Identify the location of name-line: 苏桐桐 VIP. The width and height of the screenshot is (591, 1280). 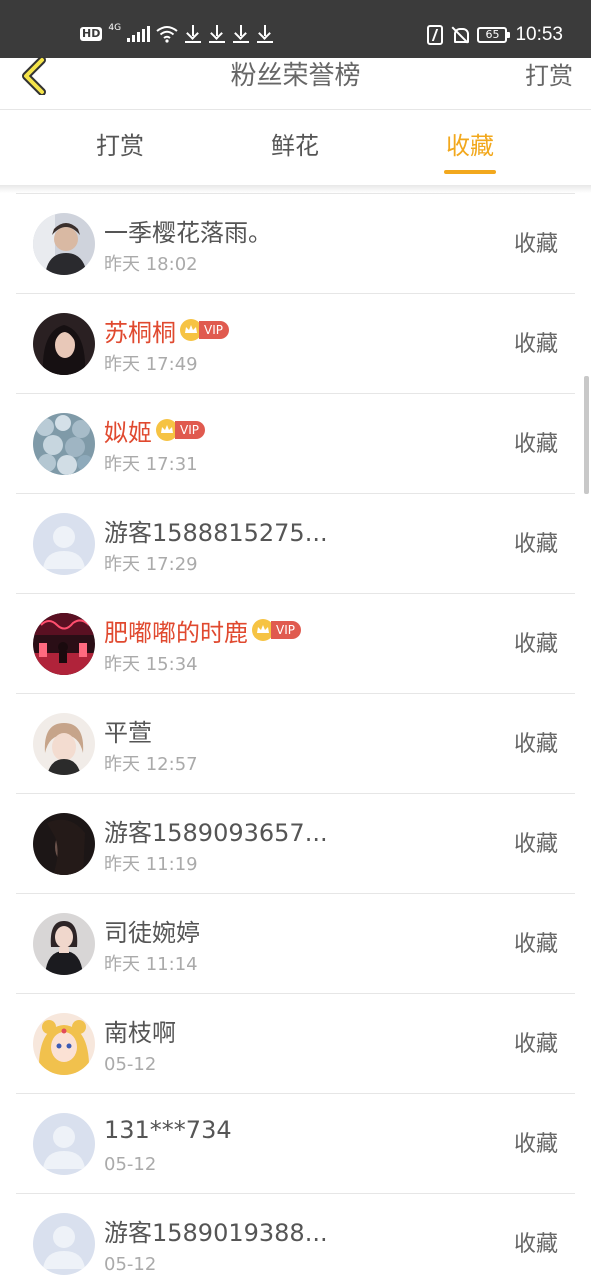
(166, 330).